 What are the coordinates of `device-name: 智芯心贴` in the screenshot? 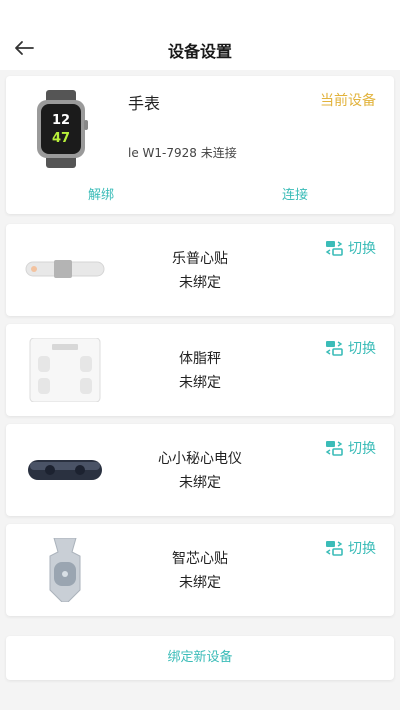 It's located at (200, 559).